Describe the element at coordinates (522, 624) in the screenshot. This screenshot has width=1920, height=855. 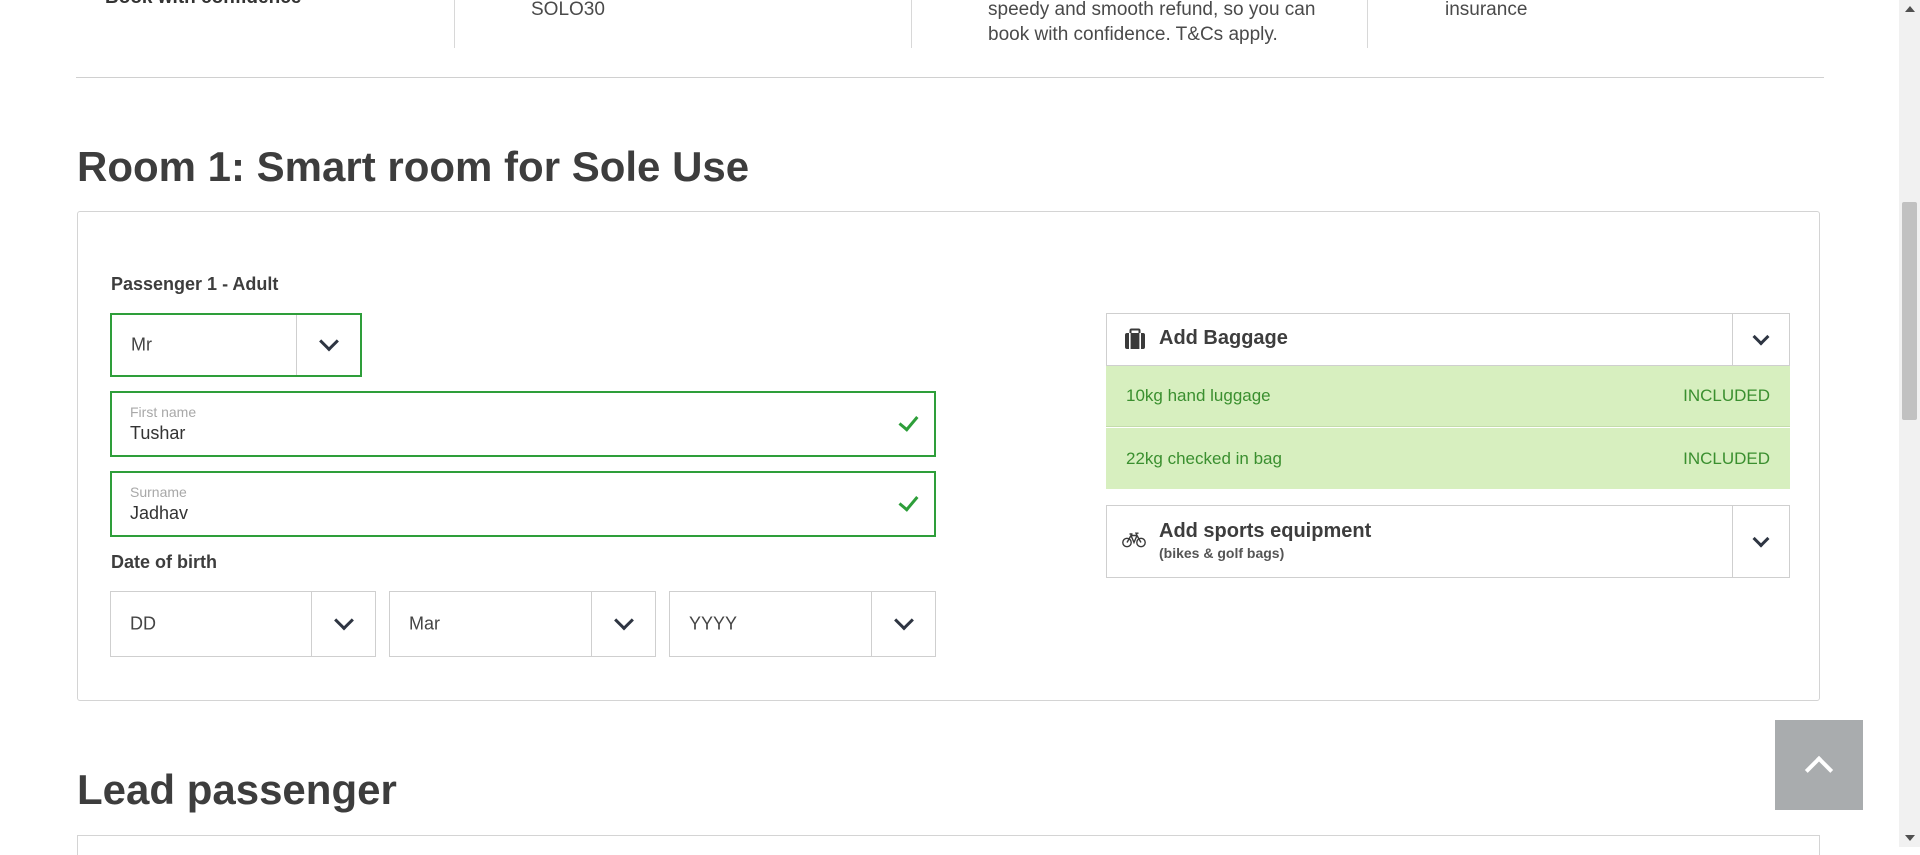
I see `dob-month-select: Mar` at that location.